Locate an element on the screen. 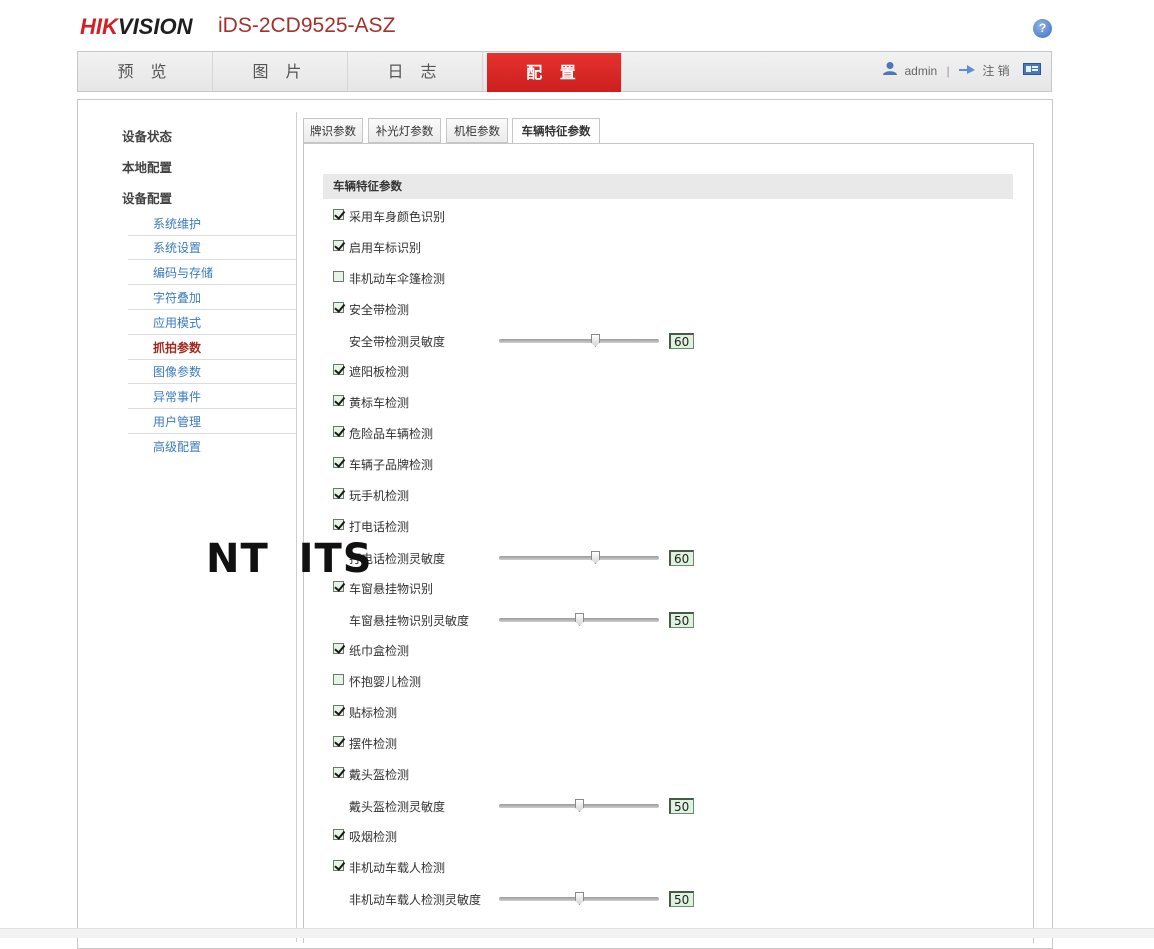 This screenshot has height=949, width=1154. sidebar-item-osd: 字符叠加 is located at coordinates (212, 298).